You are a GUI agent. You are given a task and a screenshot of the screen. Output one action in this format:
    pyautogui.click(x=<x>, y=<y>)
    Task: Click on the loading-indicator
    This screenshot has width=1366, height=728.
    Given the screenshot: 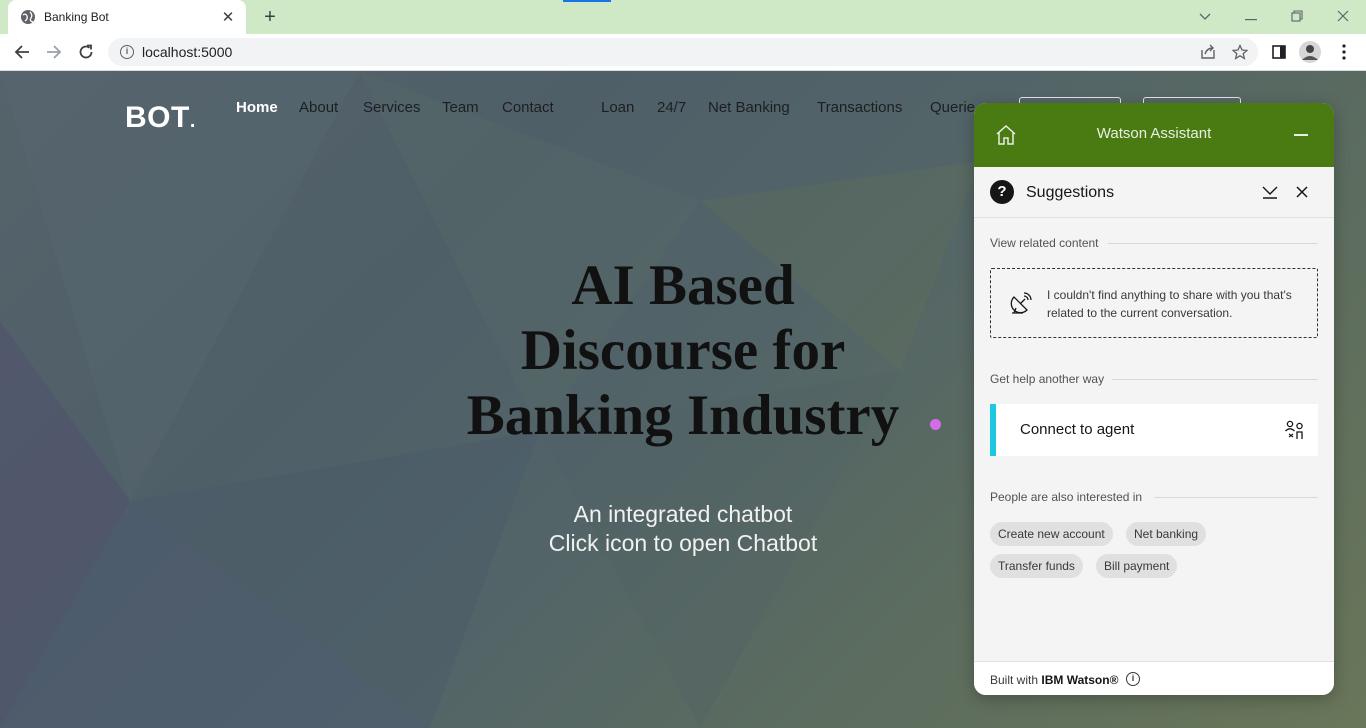 What is the action you would take?
    pyautogui.click(x=587, y=1)
    